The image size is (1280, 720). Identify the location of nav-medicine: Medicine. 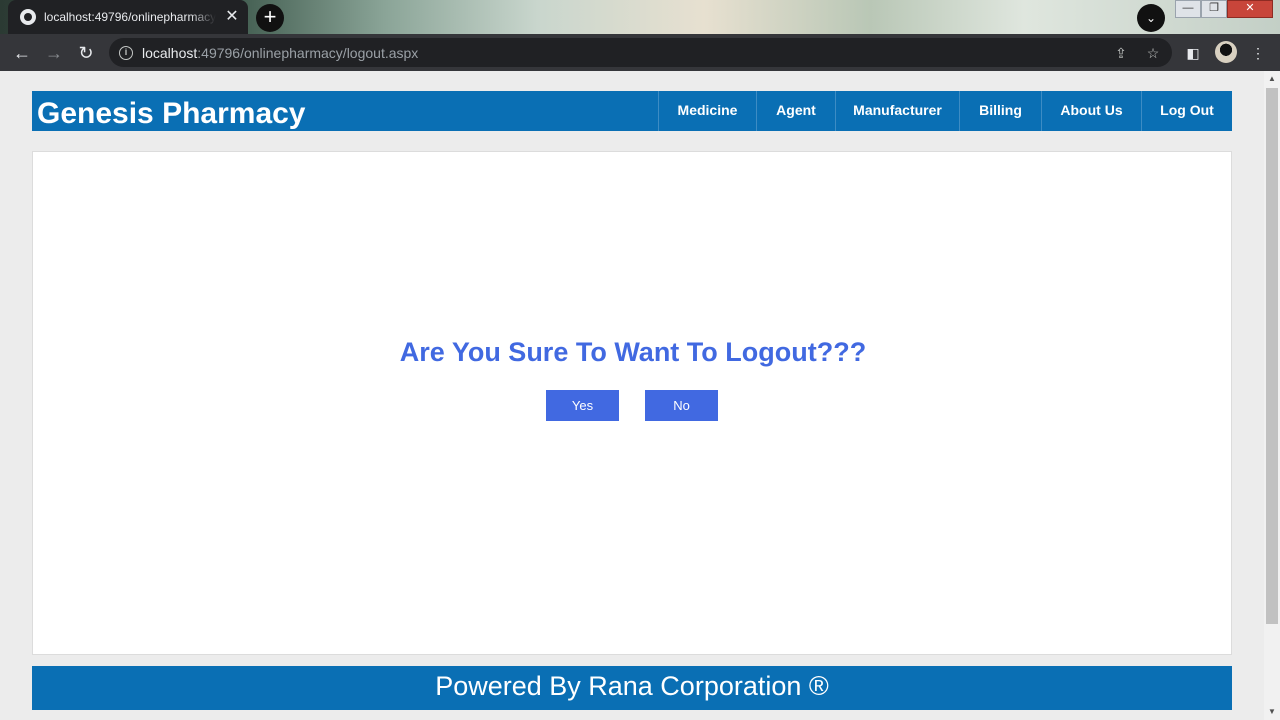
(707, 111).